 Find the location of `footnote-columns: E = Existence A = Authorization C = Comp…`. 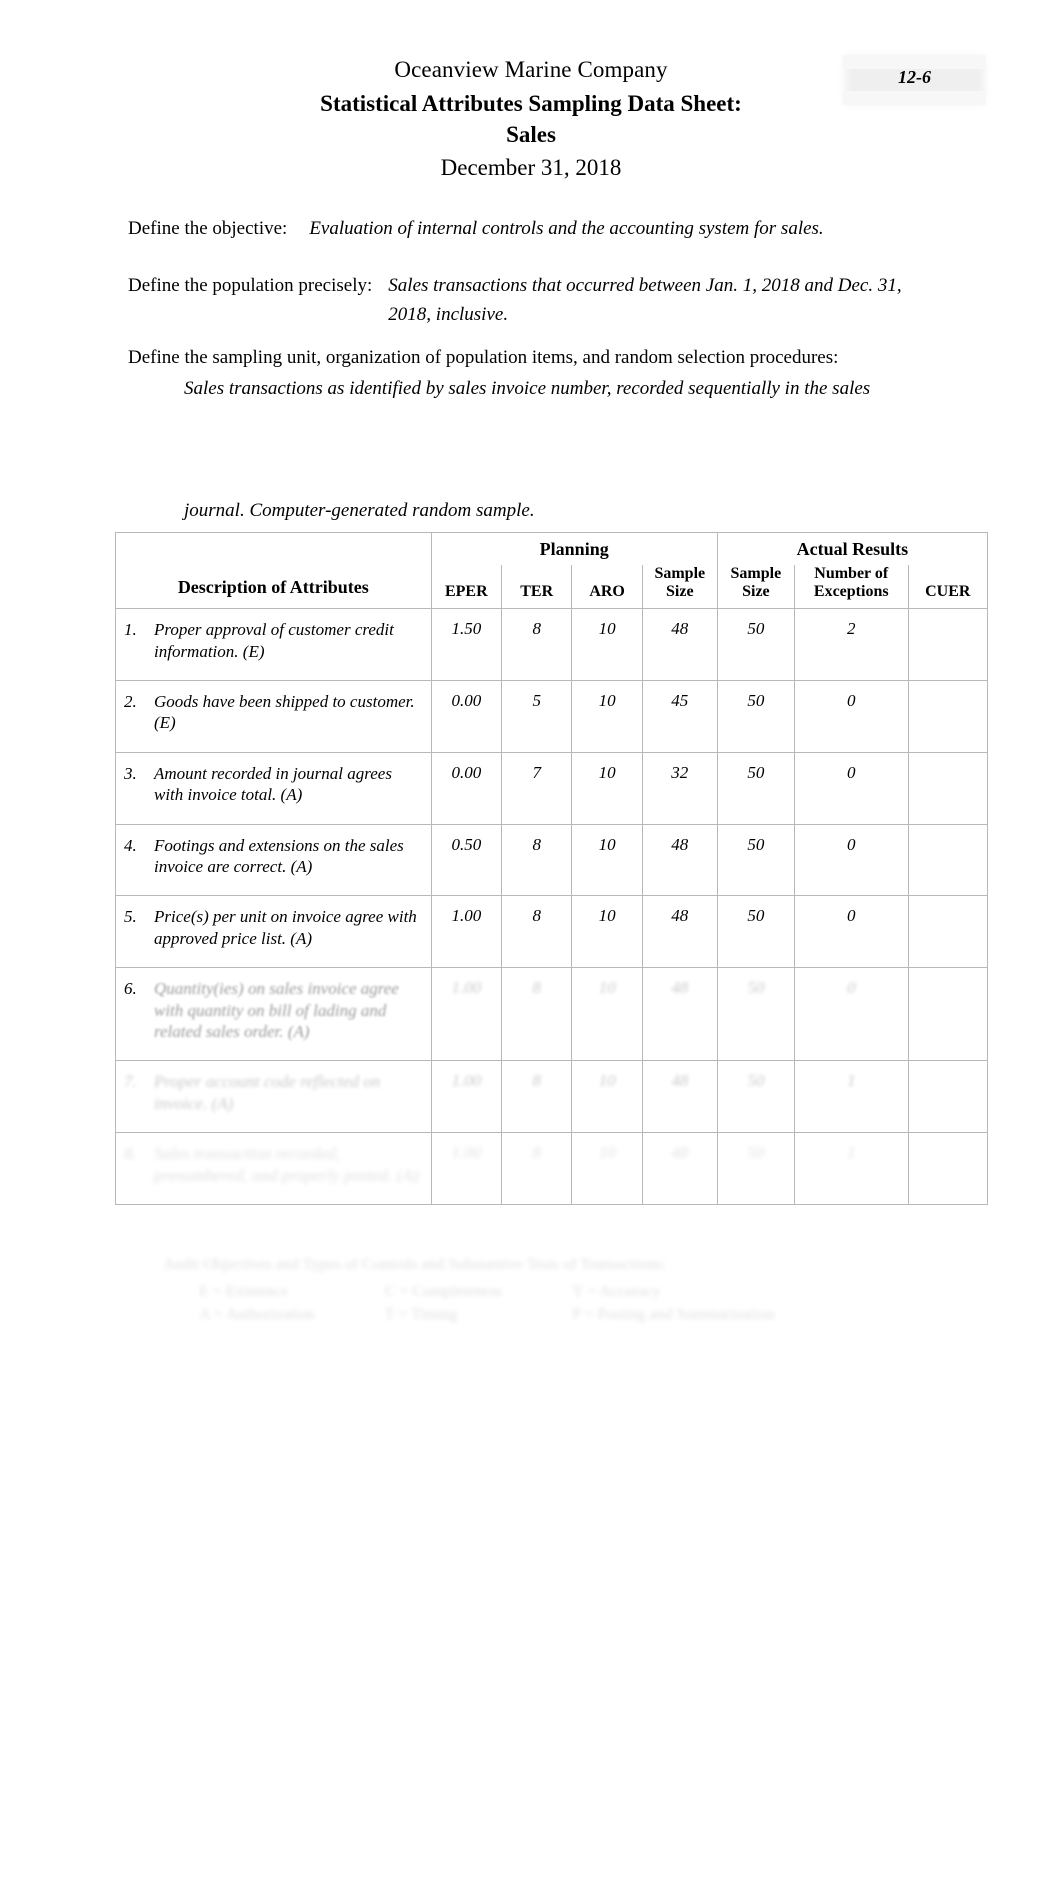

footnote-columns: E = Existence A = Authorization C = Comp… is located at coordinates (531, 1303).